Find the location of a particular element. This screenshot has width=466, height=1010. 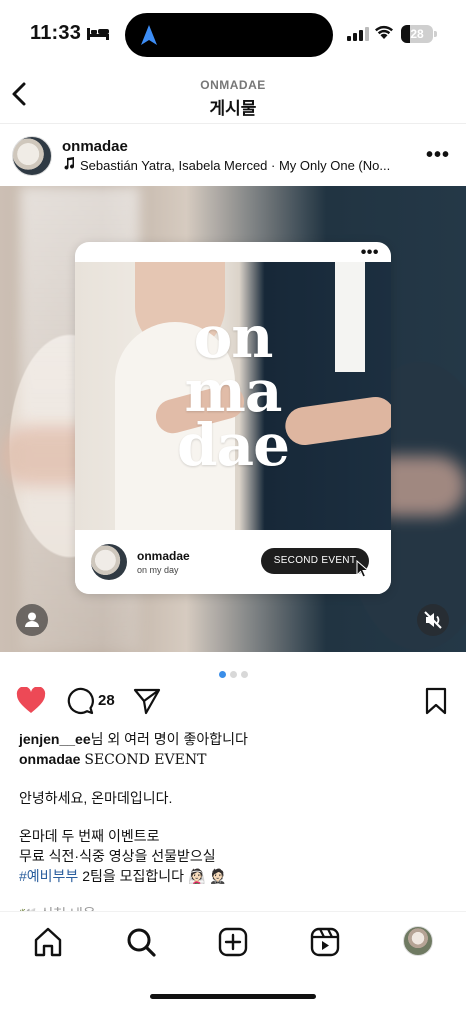

share-icon is located at coordinates (147, 701).